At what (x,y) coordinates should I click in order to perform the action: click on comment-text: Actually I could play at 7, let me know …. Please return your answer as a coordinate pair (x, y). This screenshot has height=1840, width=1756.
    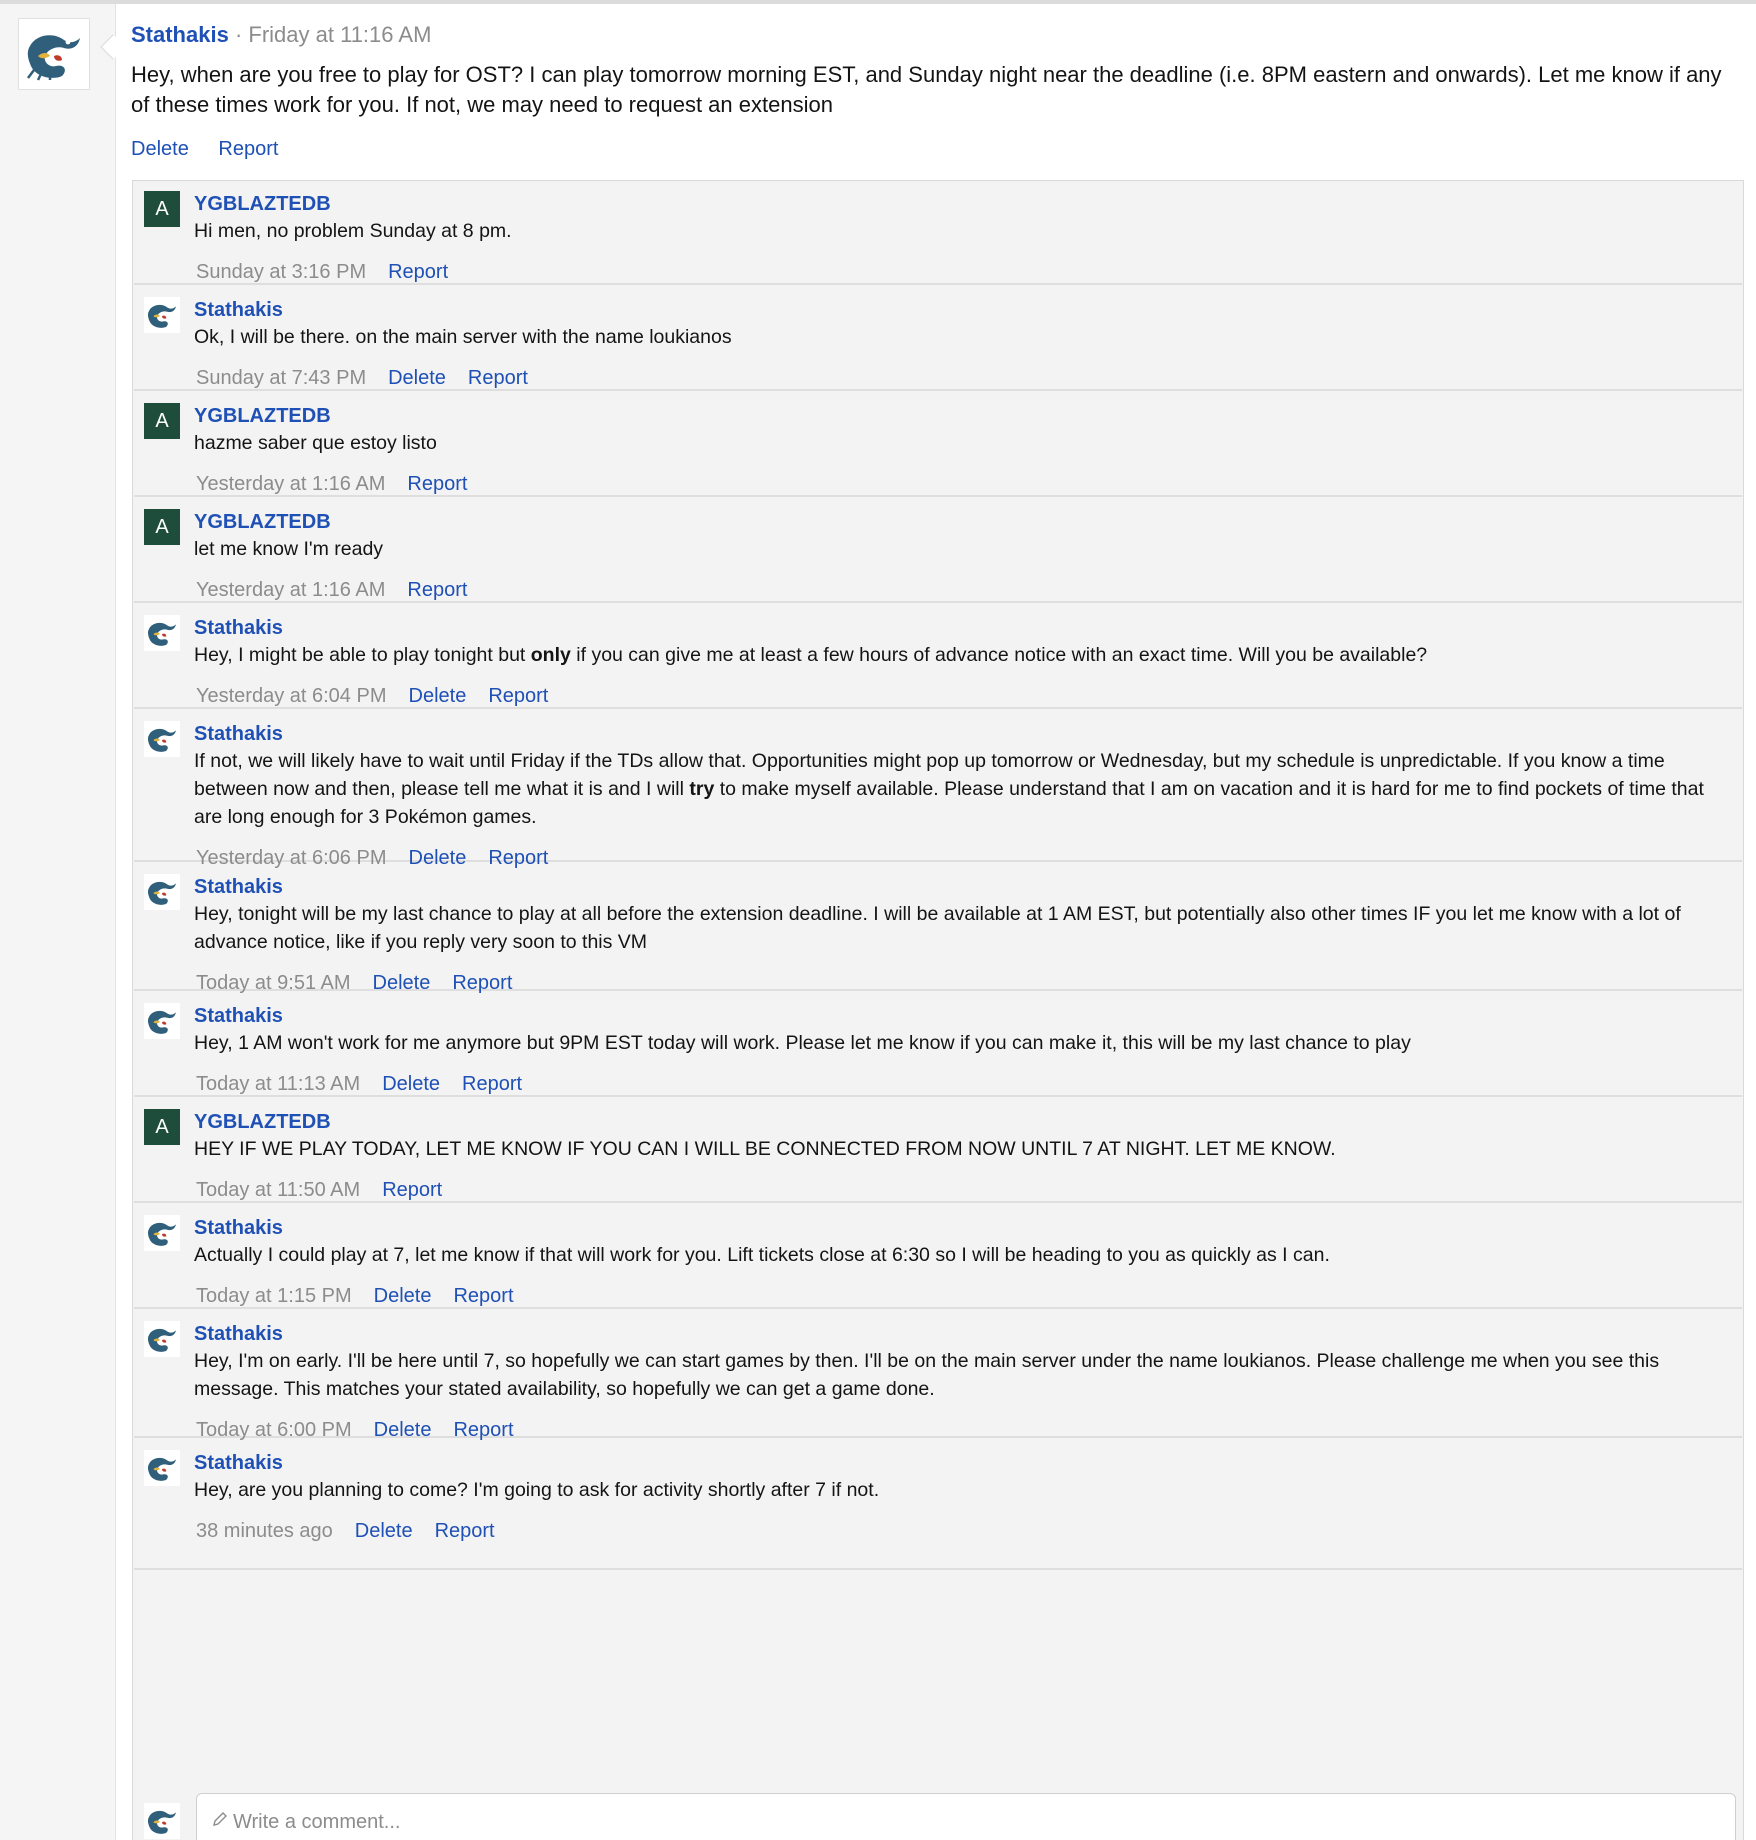
    Looking at the image, I should click on (960, 1255).